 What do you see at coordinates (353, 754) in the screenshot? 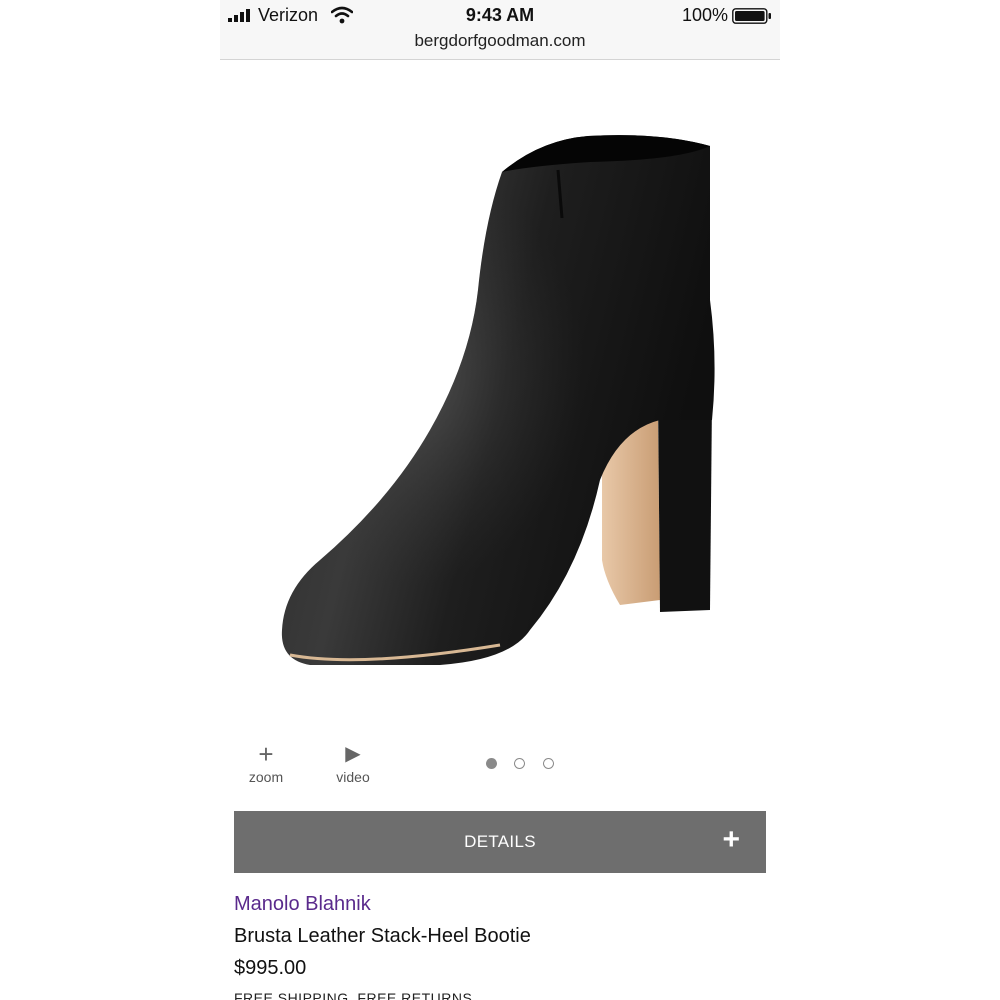
I see `play-icon: ▶` at bounding box center [353, 754].